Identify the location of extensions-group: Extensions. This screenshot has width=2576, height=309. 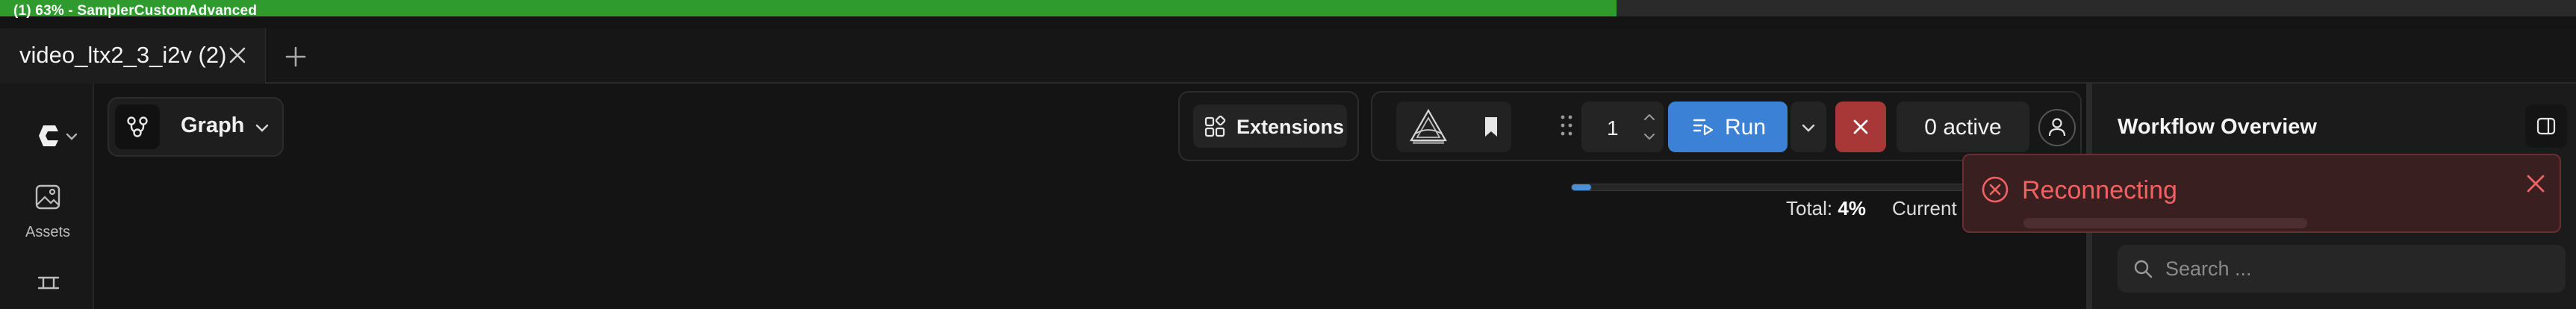
(1268, 126).